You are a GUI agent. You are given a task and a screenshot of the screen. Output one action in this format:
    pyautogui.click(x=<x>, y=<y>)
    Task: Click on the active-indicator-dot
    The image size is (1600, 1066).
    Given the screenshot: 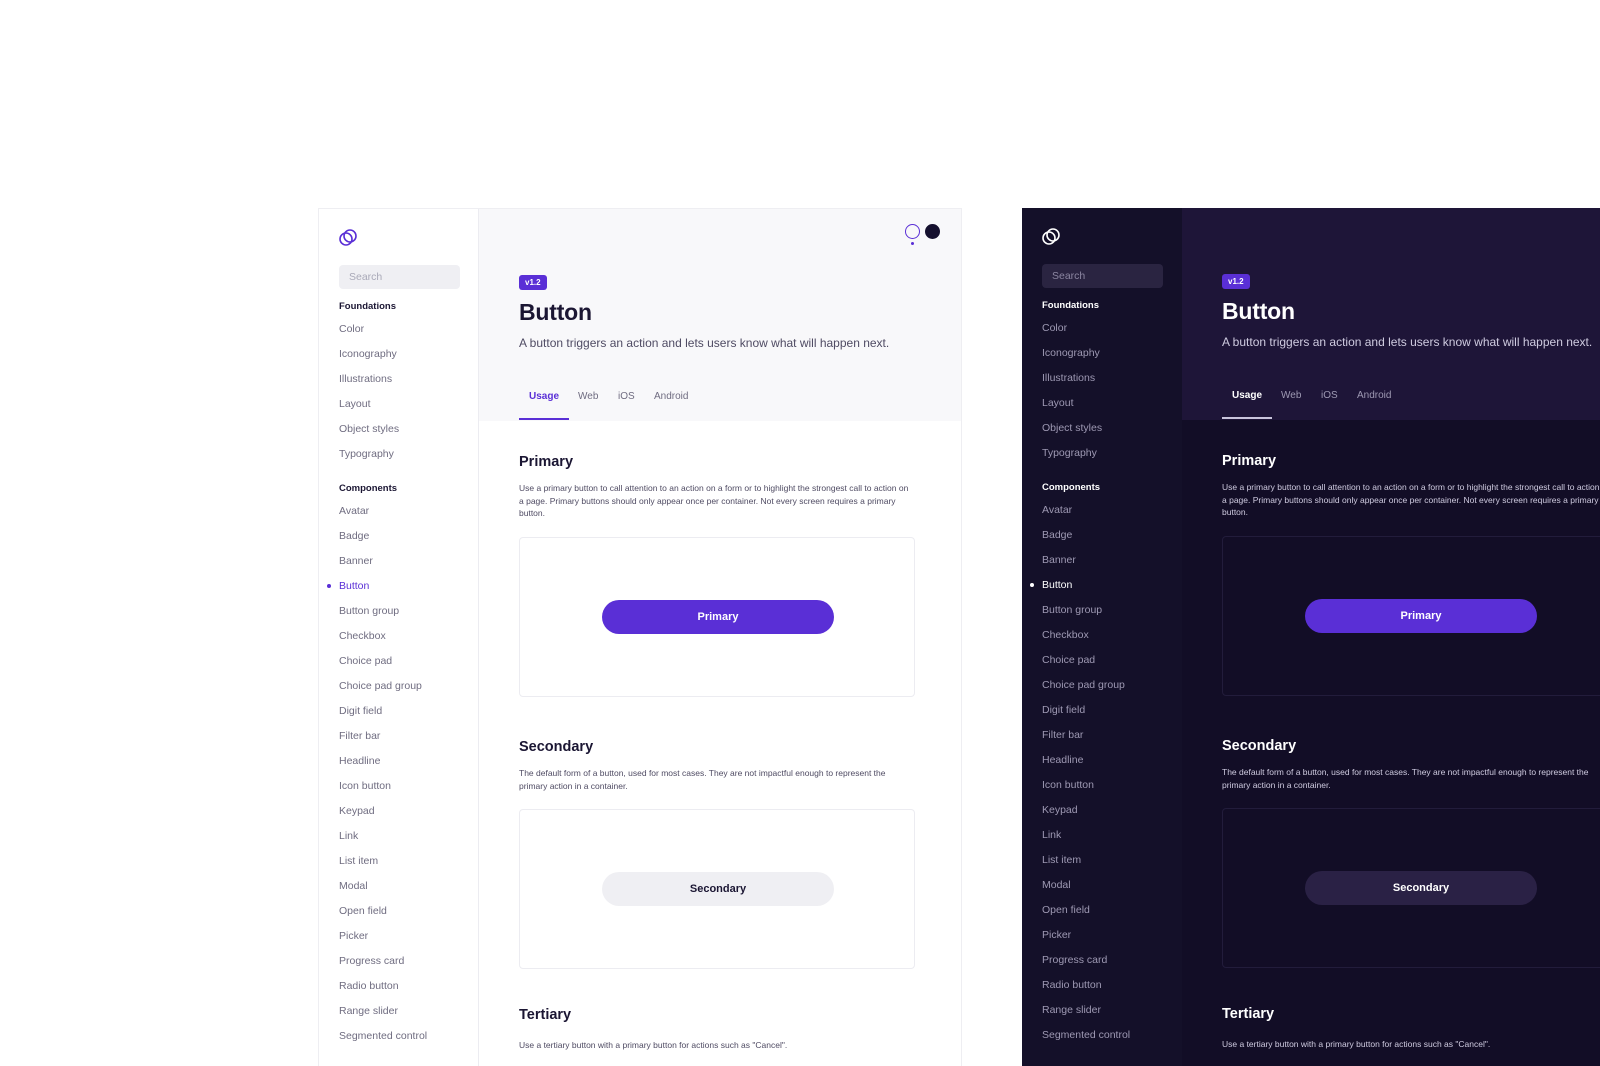 What is the action you would take?
    pyautogui.click(x=1032, y=585)
    